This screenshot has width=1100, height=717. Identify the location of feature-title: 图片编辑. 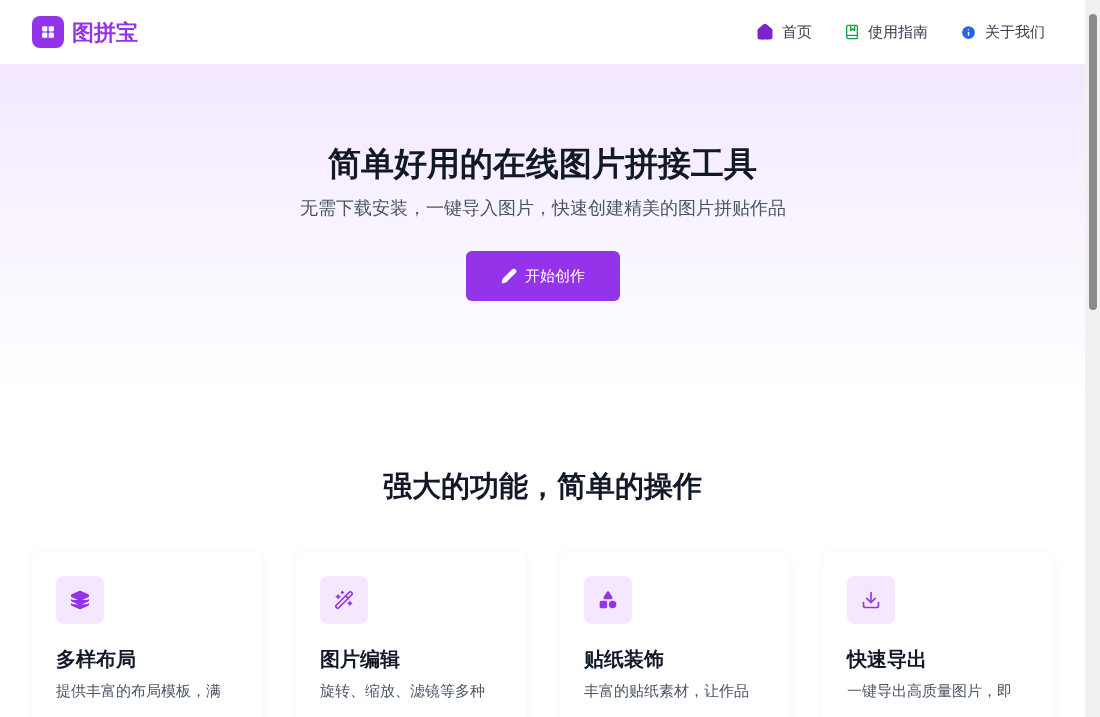
(360, 659).